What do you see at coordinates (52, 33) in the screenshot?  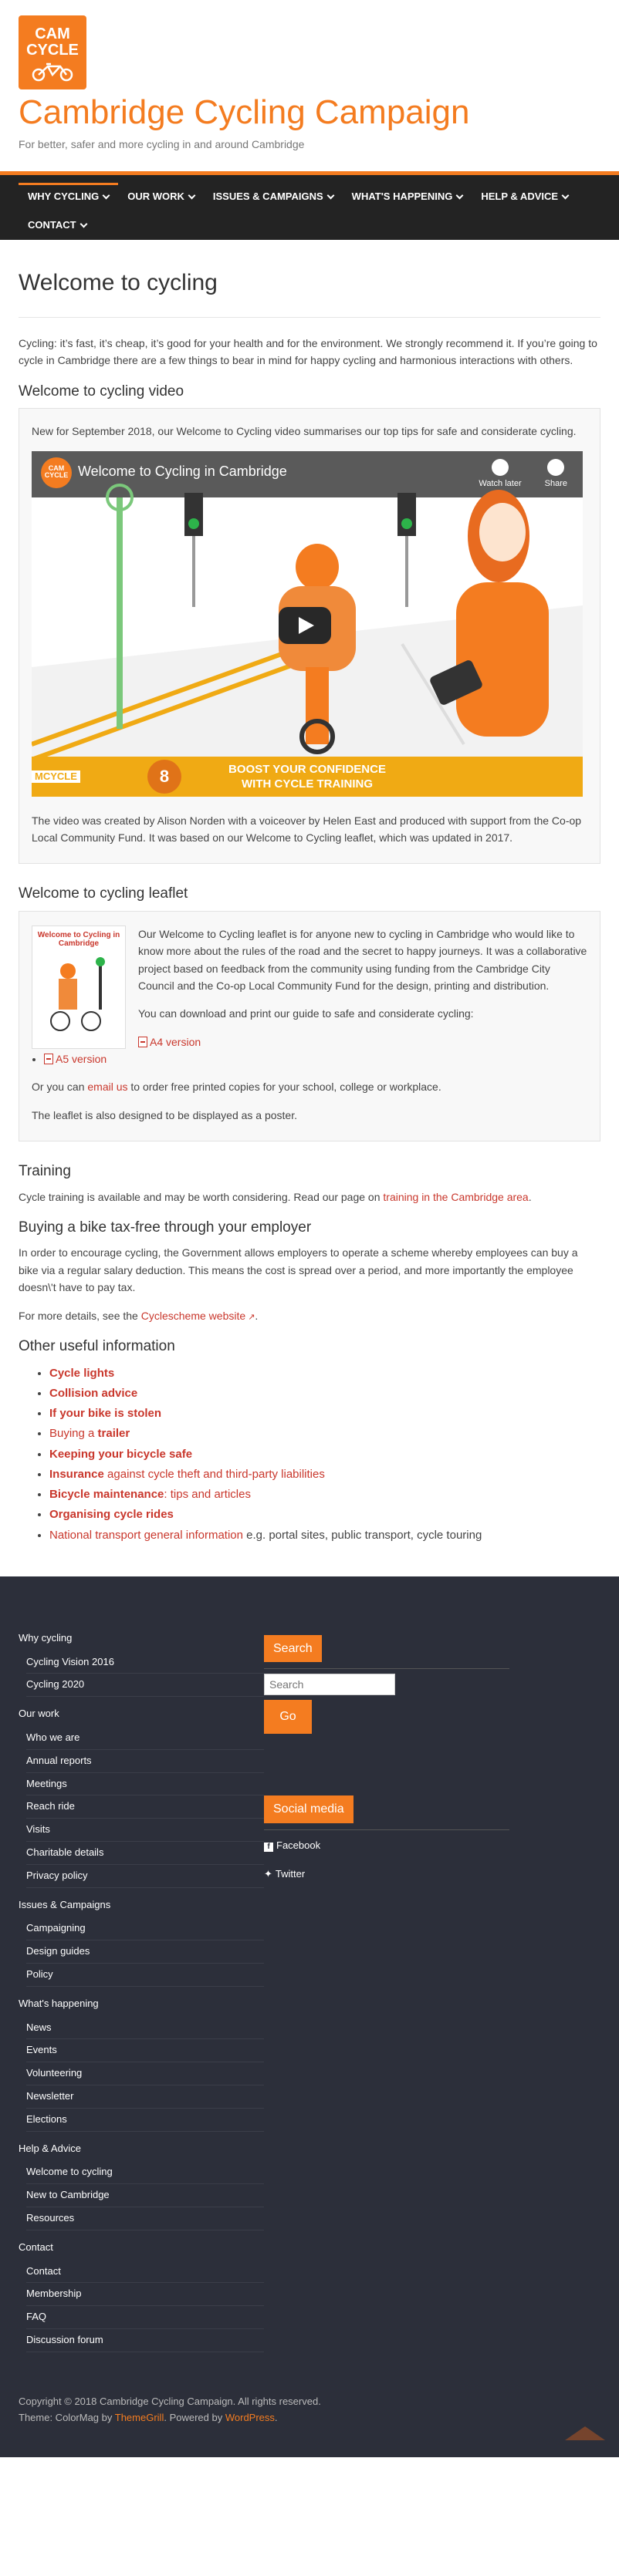 I see `logo-line1: CAM` at bounding box center [52, 33].